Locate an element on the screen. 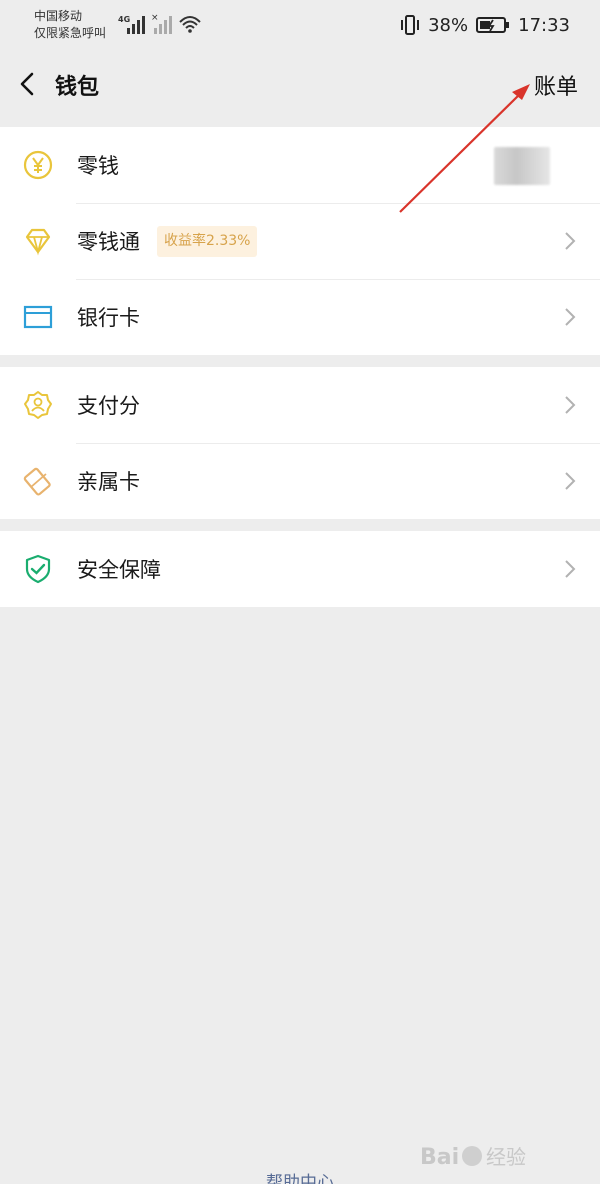  bank-card-icon is located at coordinates (38, 317).